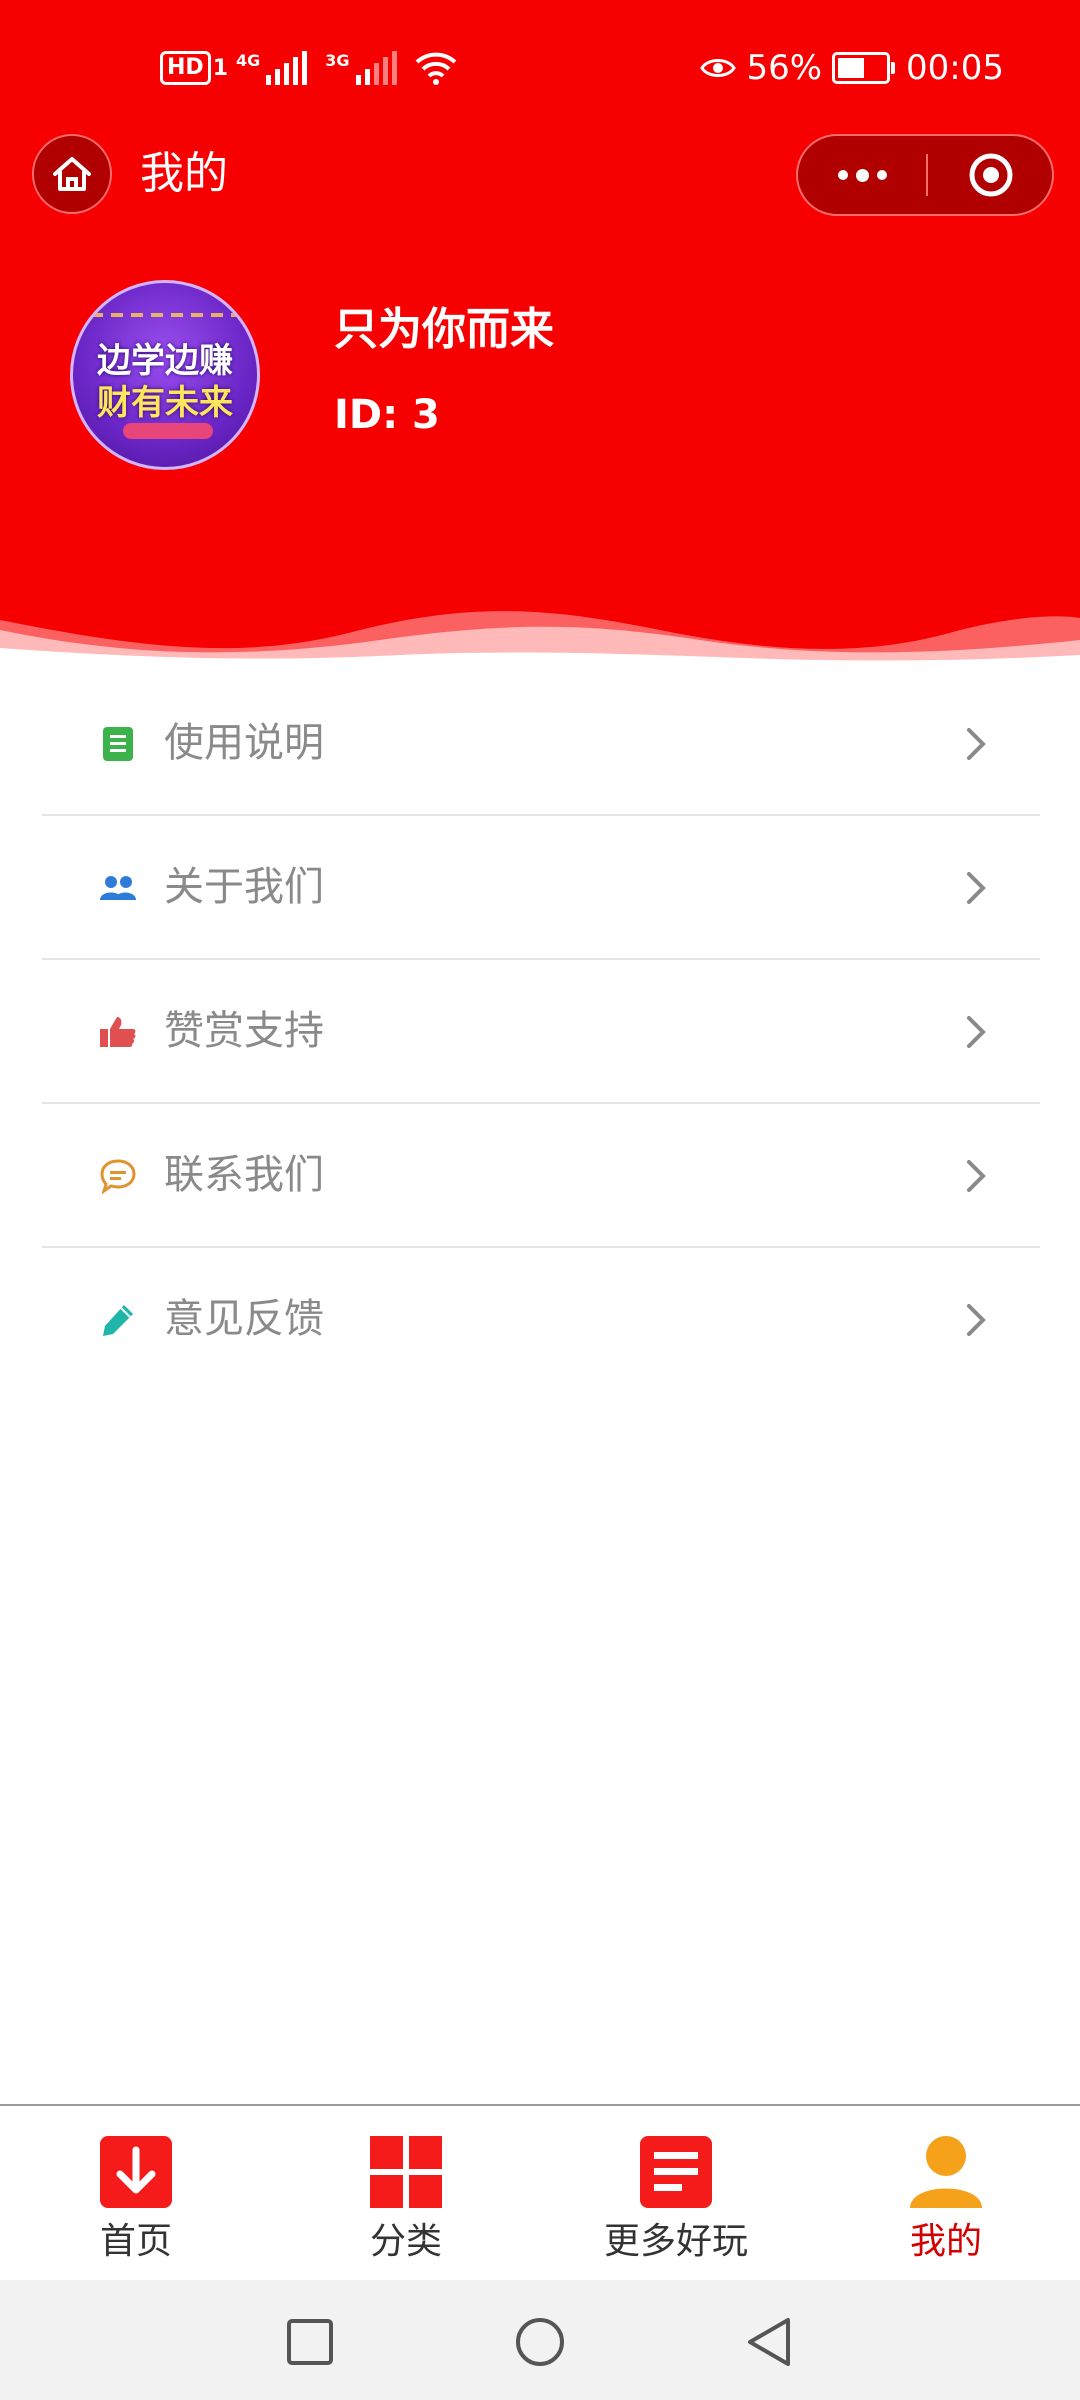 The image size is (1080, 2400). I want to click on battery-fill, so click(851, 68).